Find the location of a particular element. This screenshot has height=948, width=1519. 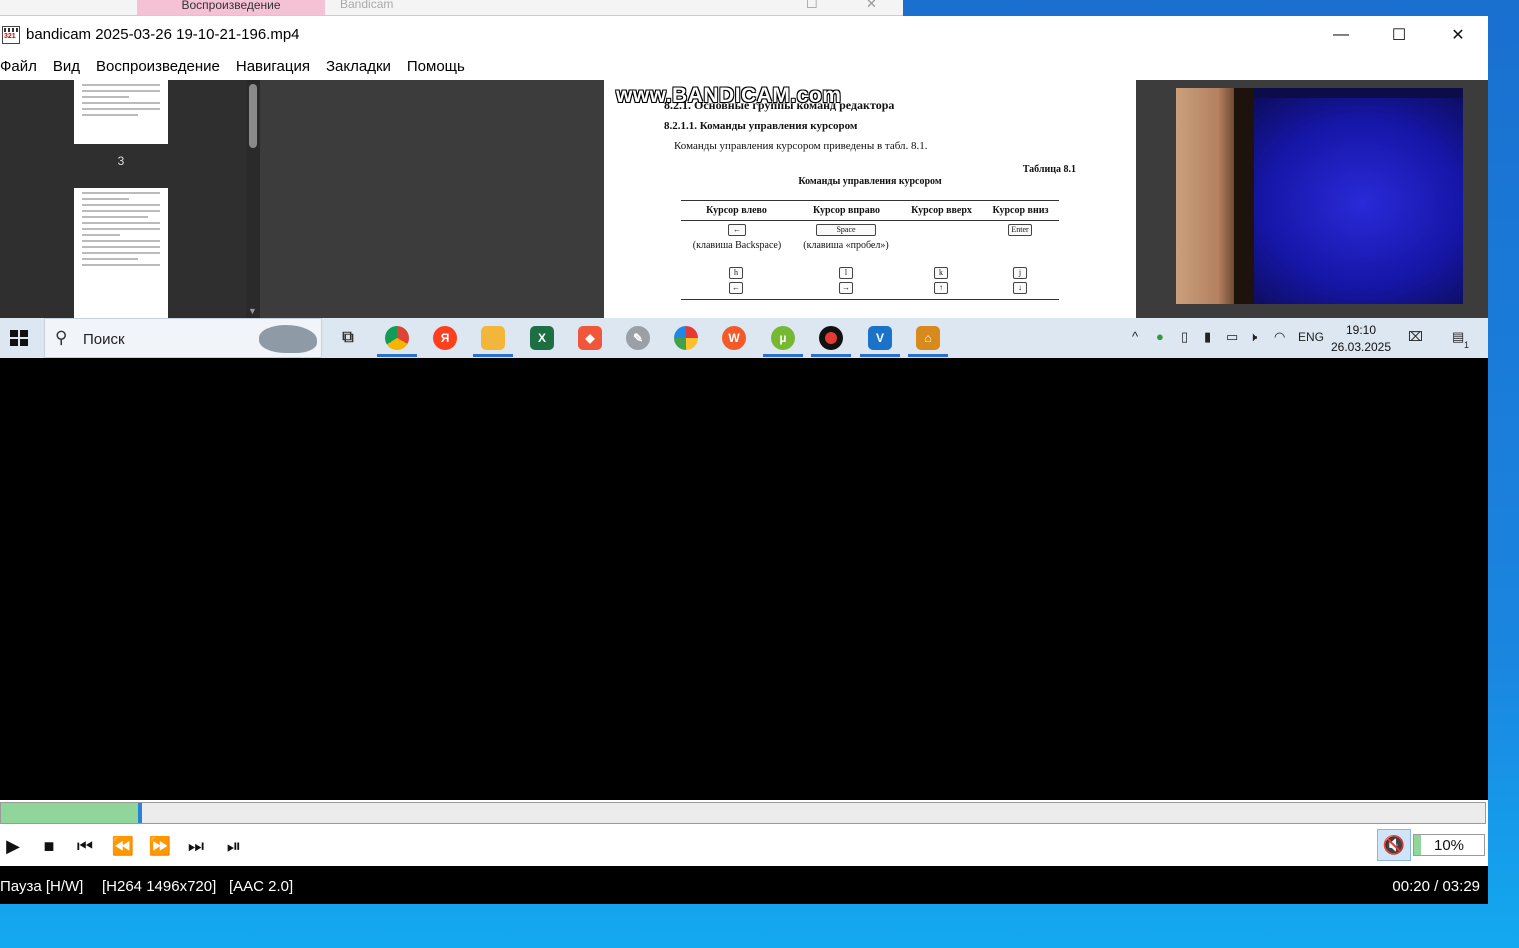

maximize-button: ☐ is located at coordinates (1399, 35).